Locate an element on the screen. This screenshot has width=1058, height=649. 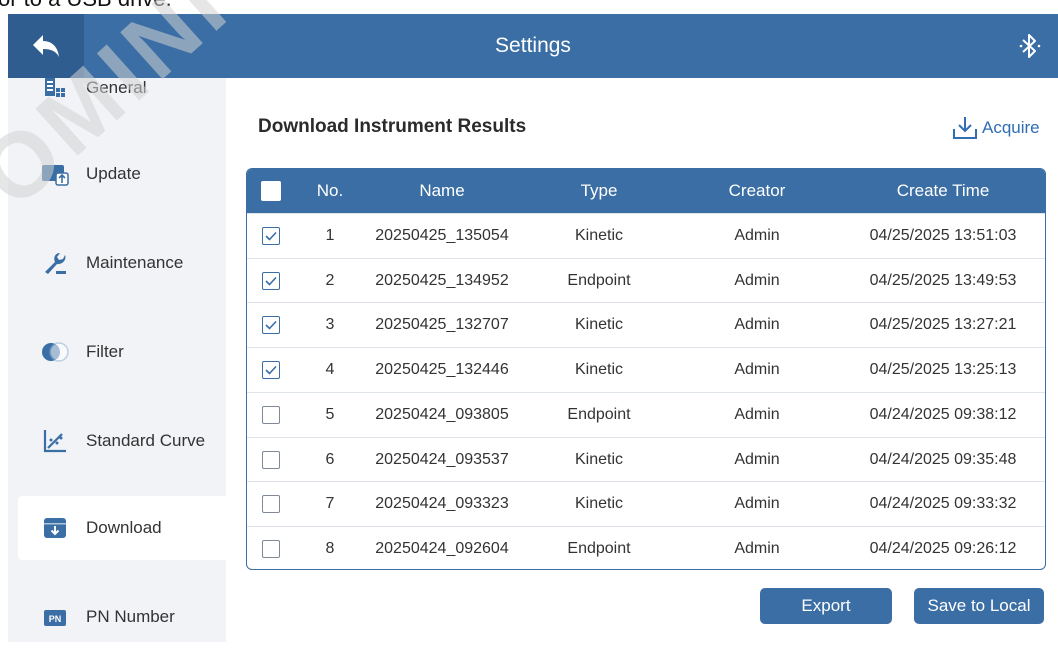
export-button: Export is located at coordinates (826, 606).